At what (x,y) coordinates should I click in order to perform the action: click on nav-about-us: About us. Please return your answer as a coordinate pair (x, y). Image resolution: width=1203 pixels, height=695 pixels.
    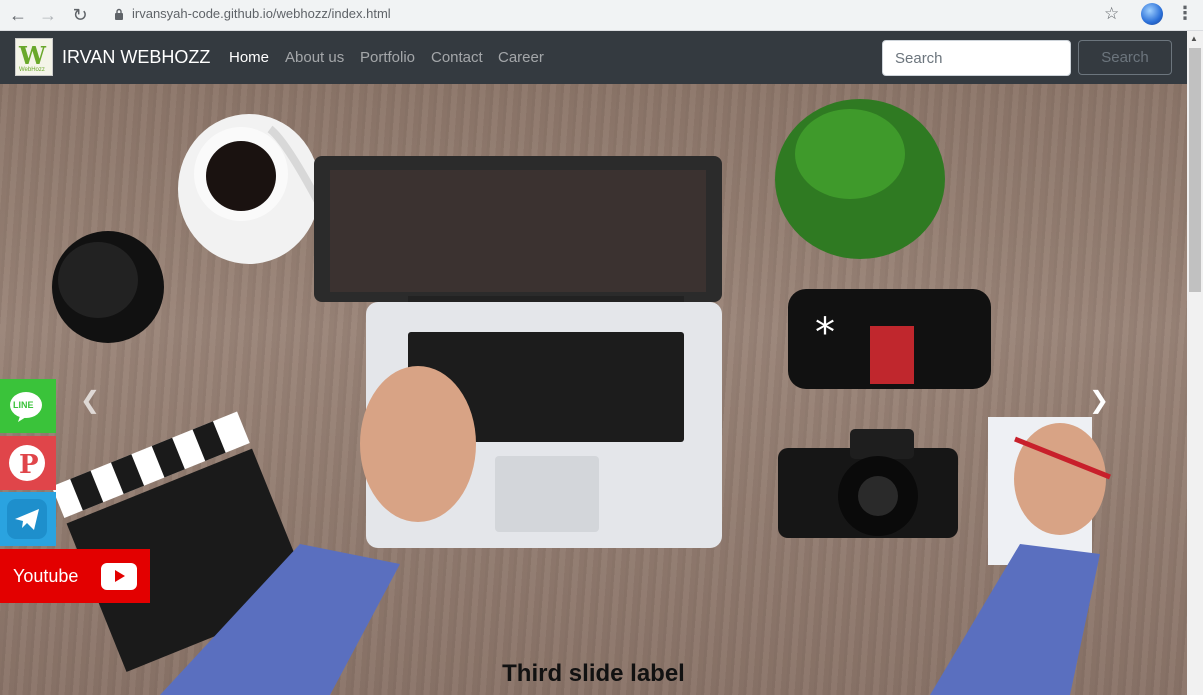
    Looking at the image, I should click on (314, 57).